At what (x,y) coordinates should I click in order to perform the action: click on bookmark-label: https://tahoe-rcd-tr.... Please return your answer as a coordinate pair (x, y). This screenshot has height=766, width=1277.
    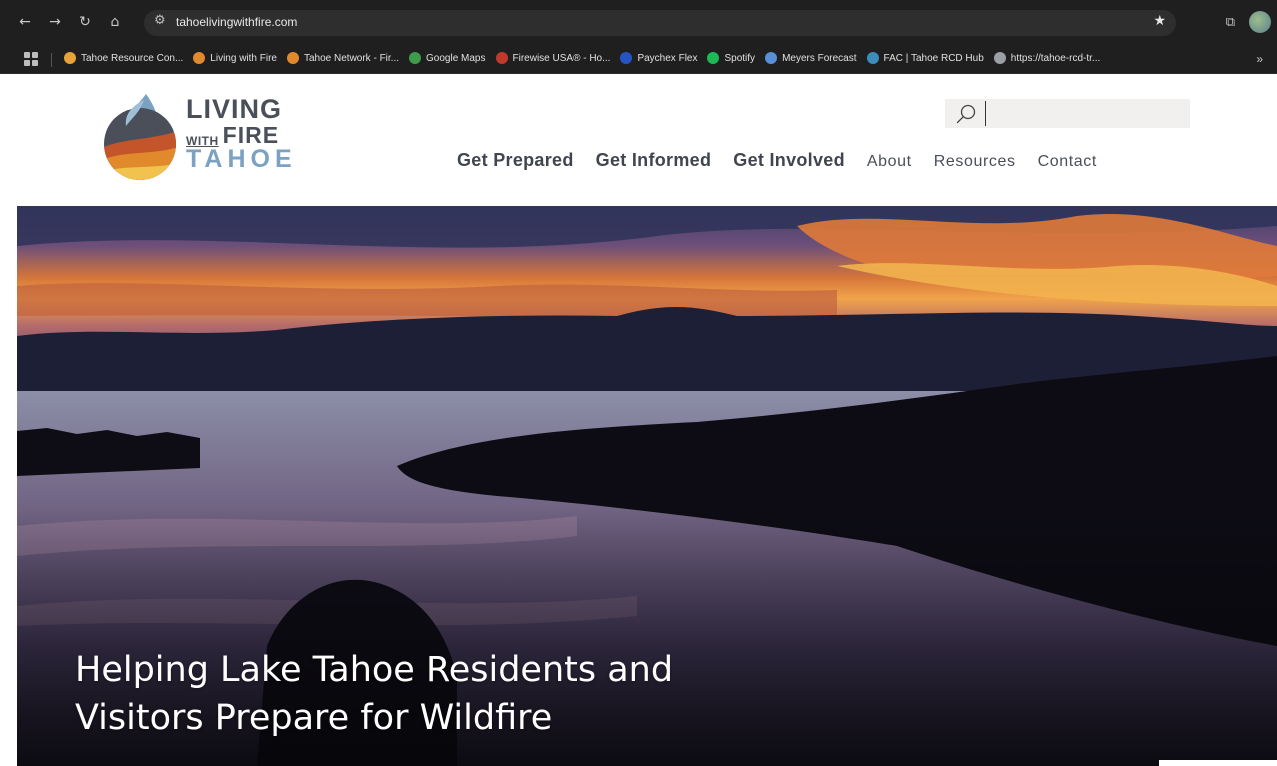
    Looking at the image, I should click on (1055, 58).